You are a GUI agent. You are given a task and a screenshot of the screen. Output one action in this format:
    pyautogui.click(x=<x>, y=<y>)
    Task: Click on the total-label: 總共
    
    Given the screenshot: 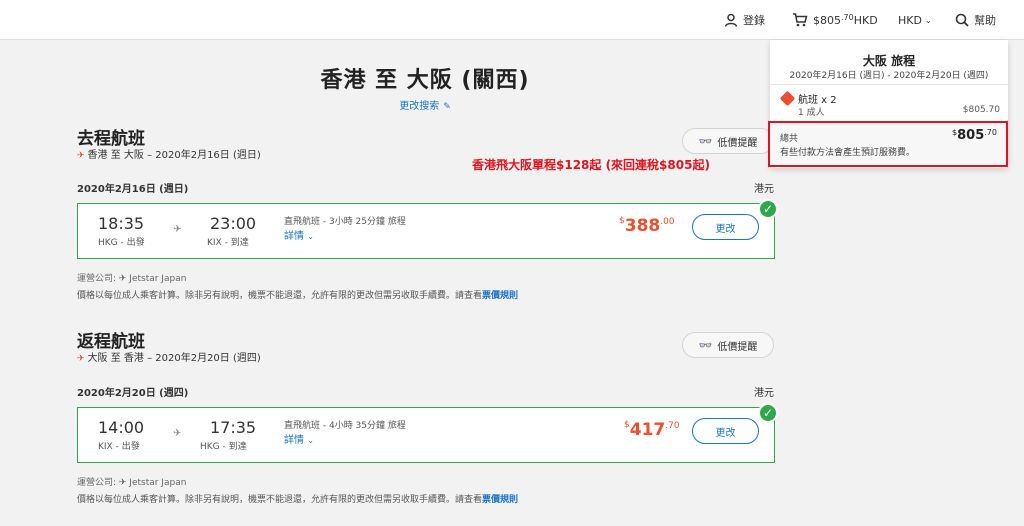 What is the action you would take?
    pyautogui.click(x=789, y=139)
    